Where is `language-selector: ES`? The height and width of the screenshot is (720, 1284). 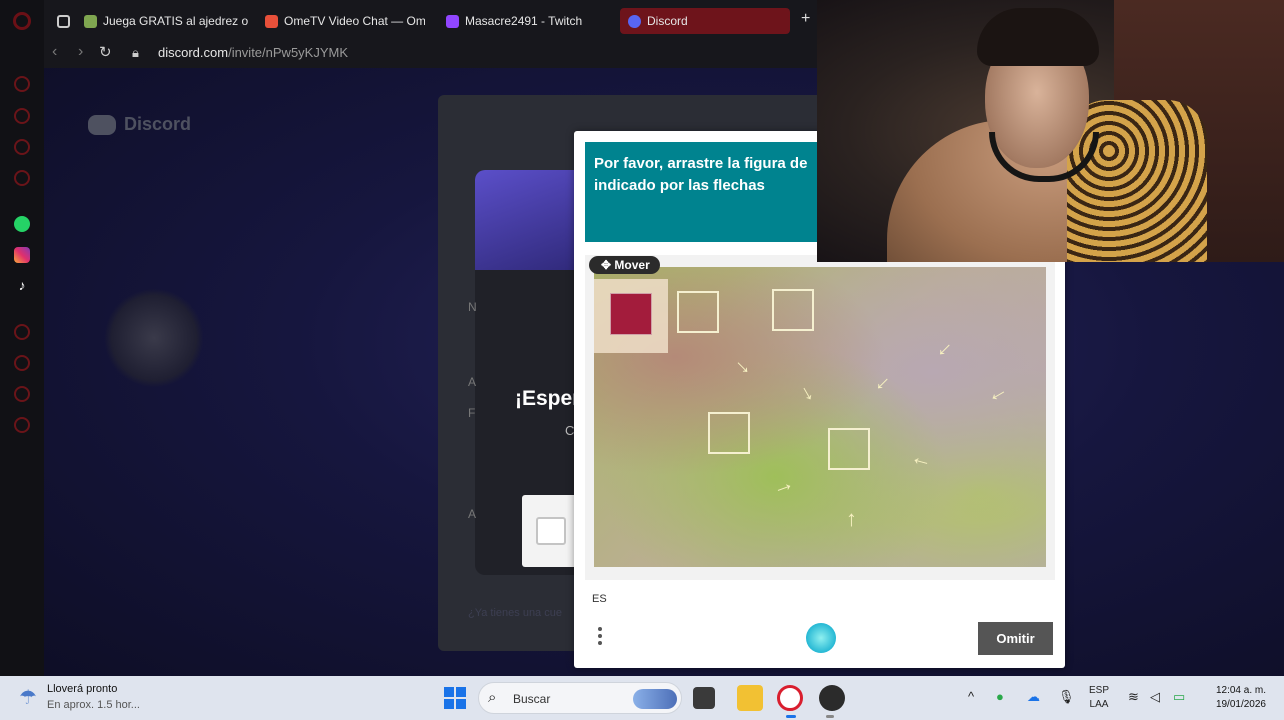 language-selector: ES is located at coordinates (599, 599).